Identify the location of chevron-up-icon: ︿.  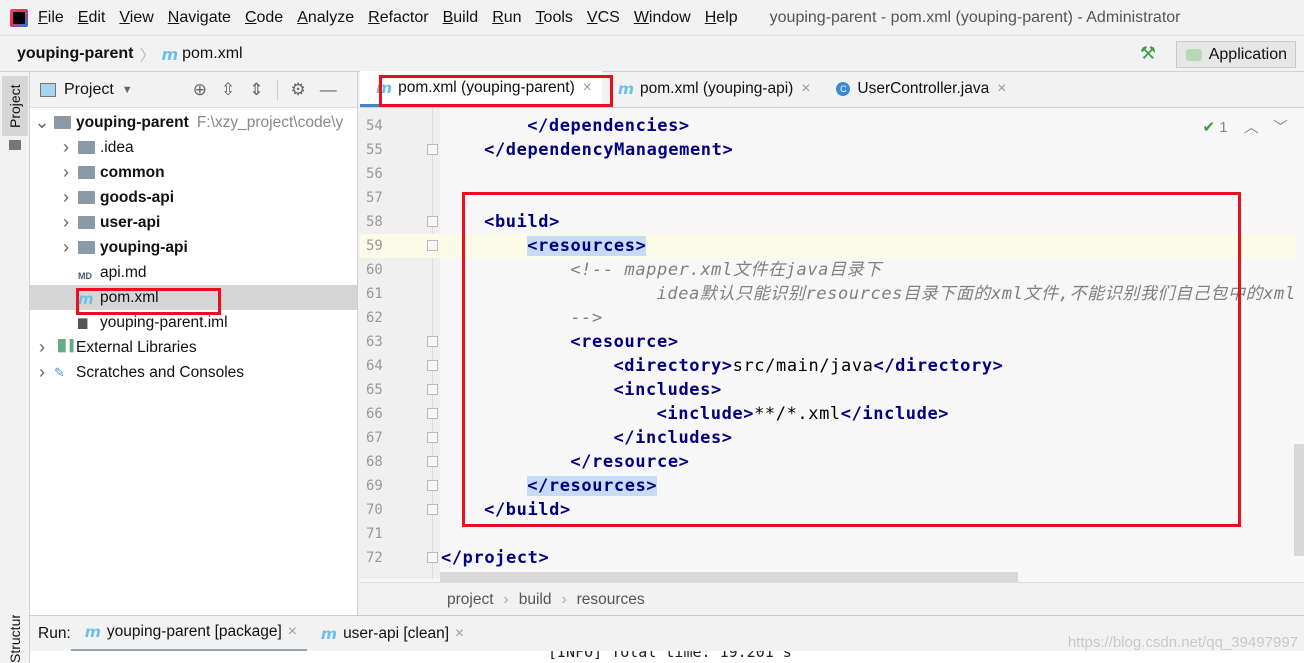
(1251, 127).